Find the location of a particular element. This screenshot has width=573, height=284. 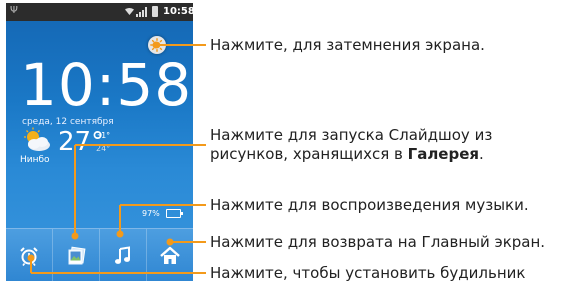

callout-gallery-bold: Галерея is located at coordinates (443, 154).